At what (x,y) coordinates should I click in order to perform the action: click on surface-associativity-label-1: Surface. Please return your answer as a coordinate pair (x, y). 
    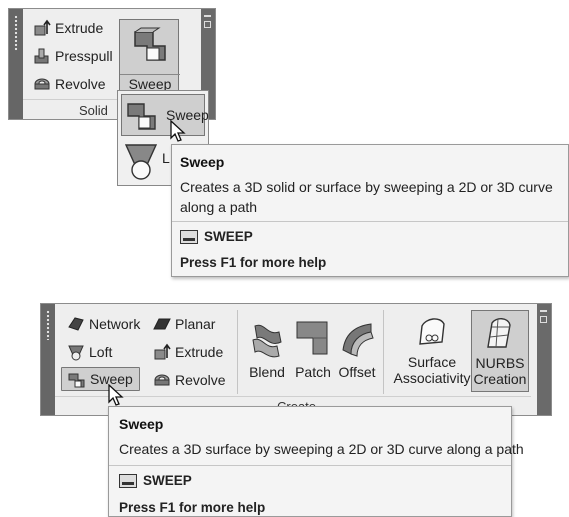
    Looking at the image, I should click on (432, 362).